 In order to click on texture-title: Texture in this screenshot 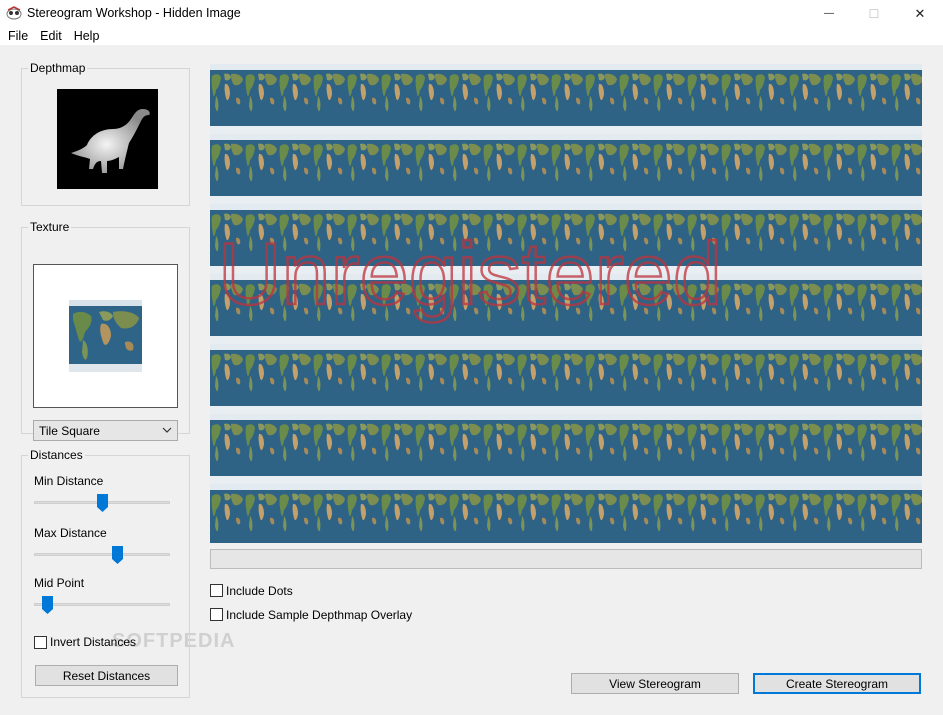, I will do `click(50, 227)`.